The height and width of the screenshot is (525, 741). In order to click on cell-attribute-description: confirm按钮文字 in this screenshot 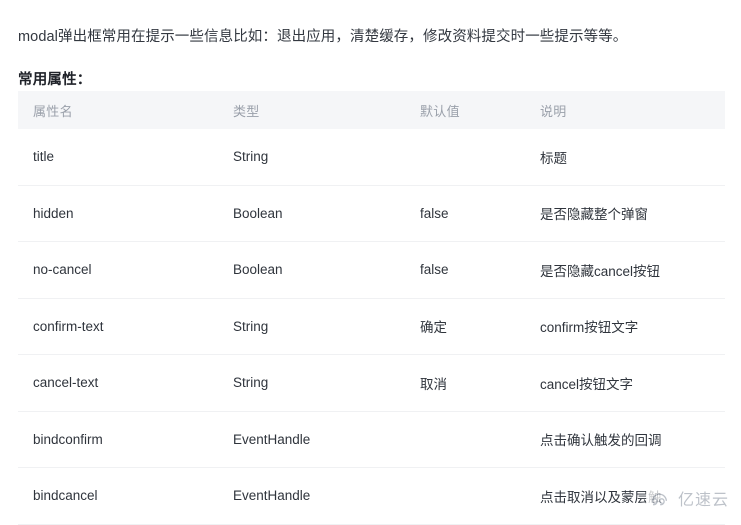, I will do `click(625, 326)`.